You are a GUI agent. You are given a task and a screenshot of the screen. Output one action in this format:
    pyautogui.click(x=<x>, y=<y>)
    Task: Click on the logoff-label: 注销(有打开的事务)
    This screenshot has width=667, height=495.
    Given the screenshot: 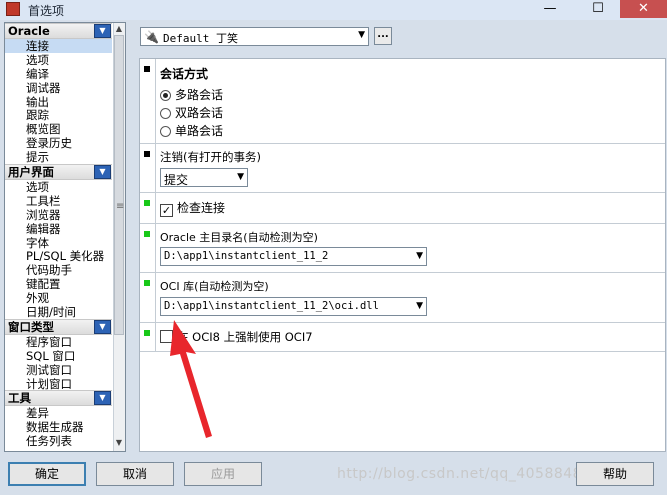 What is the action you would take?
    pyautogui.click(x=210, y=157)
    